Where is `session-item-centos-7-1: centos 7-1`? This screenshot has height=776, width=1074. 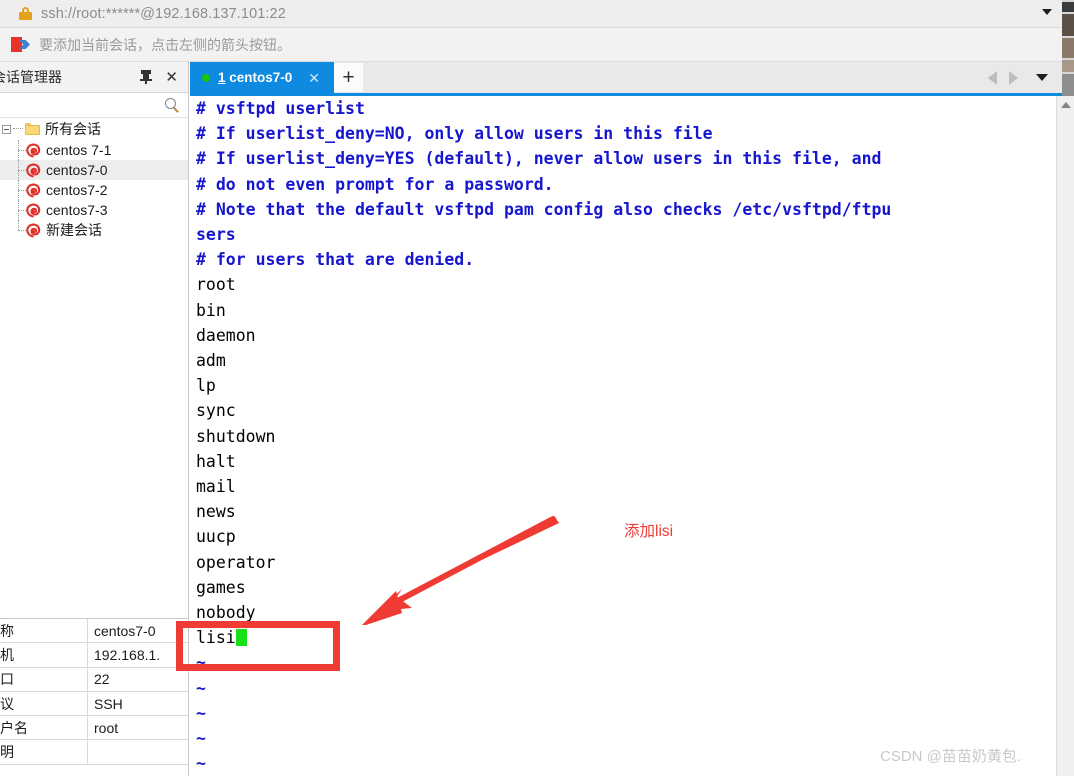 session-item-centos-7-1: centos 7-1 is located at coordinates (94, 150).